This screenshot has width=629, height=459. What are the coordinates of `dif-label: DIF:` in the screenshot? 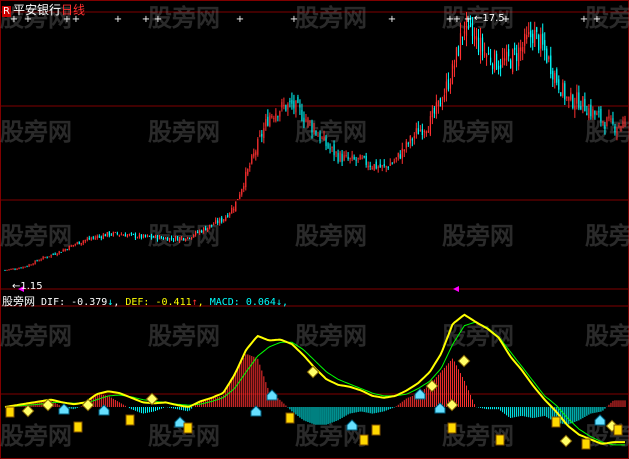 It's located at (53, 302).